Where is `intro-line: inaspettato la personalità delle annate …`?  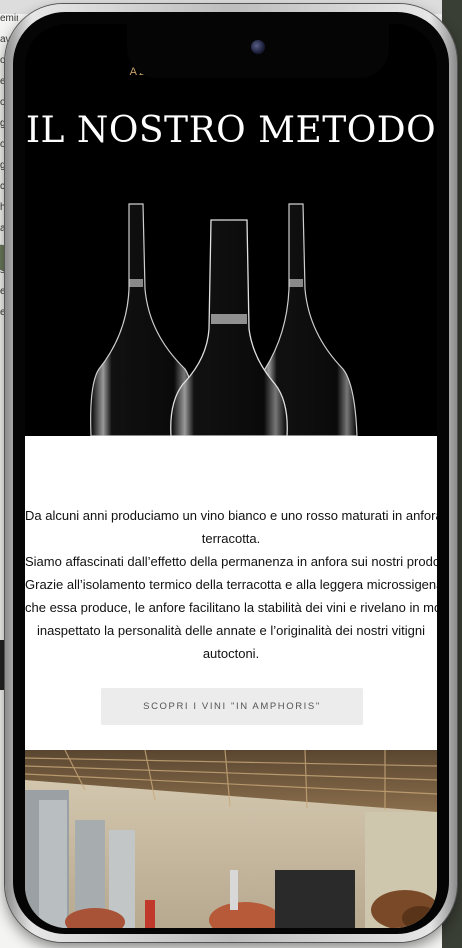
intro-line: inaspettato la personalità delle annate … is located at coordinates (231, 630).